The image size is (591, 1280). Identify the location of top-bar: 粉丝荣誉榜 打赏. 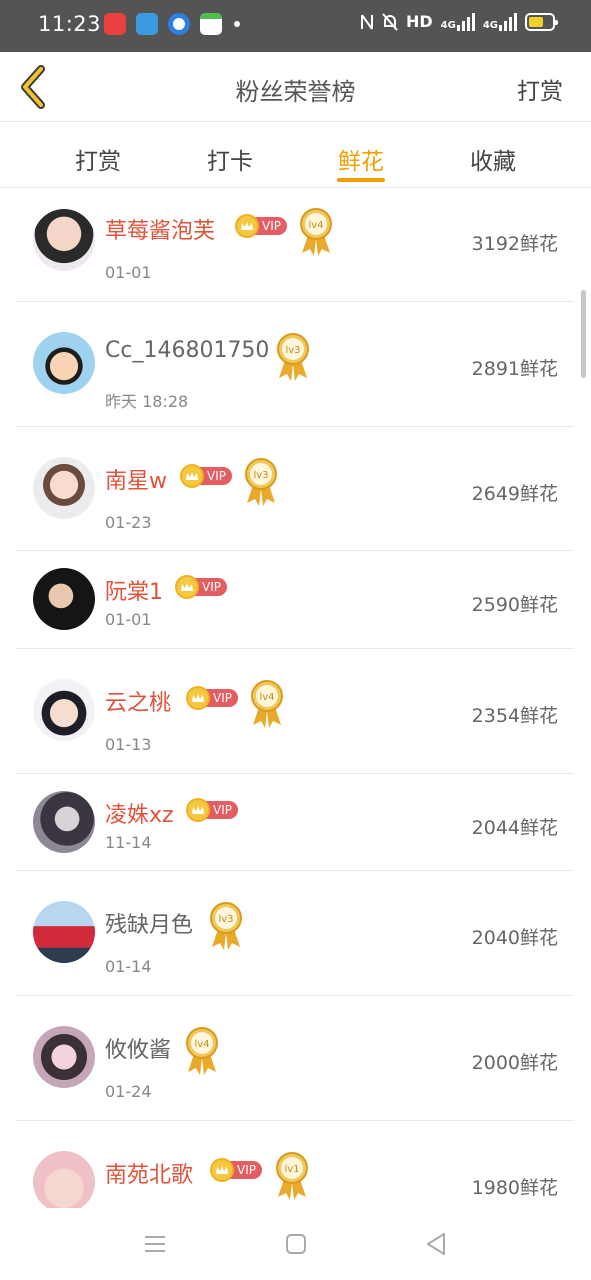
(295, 87).